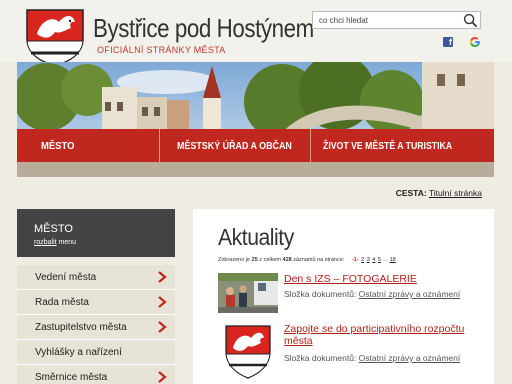 The width and height of the screenshot is (512, 384). I want to click on sidebar-item-label: Směrnice města, so click(71, 377).